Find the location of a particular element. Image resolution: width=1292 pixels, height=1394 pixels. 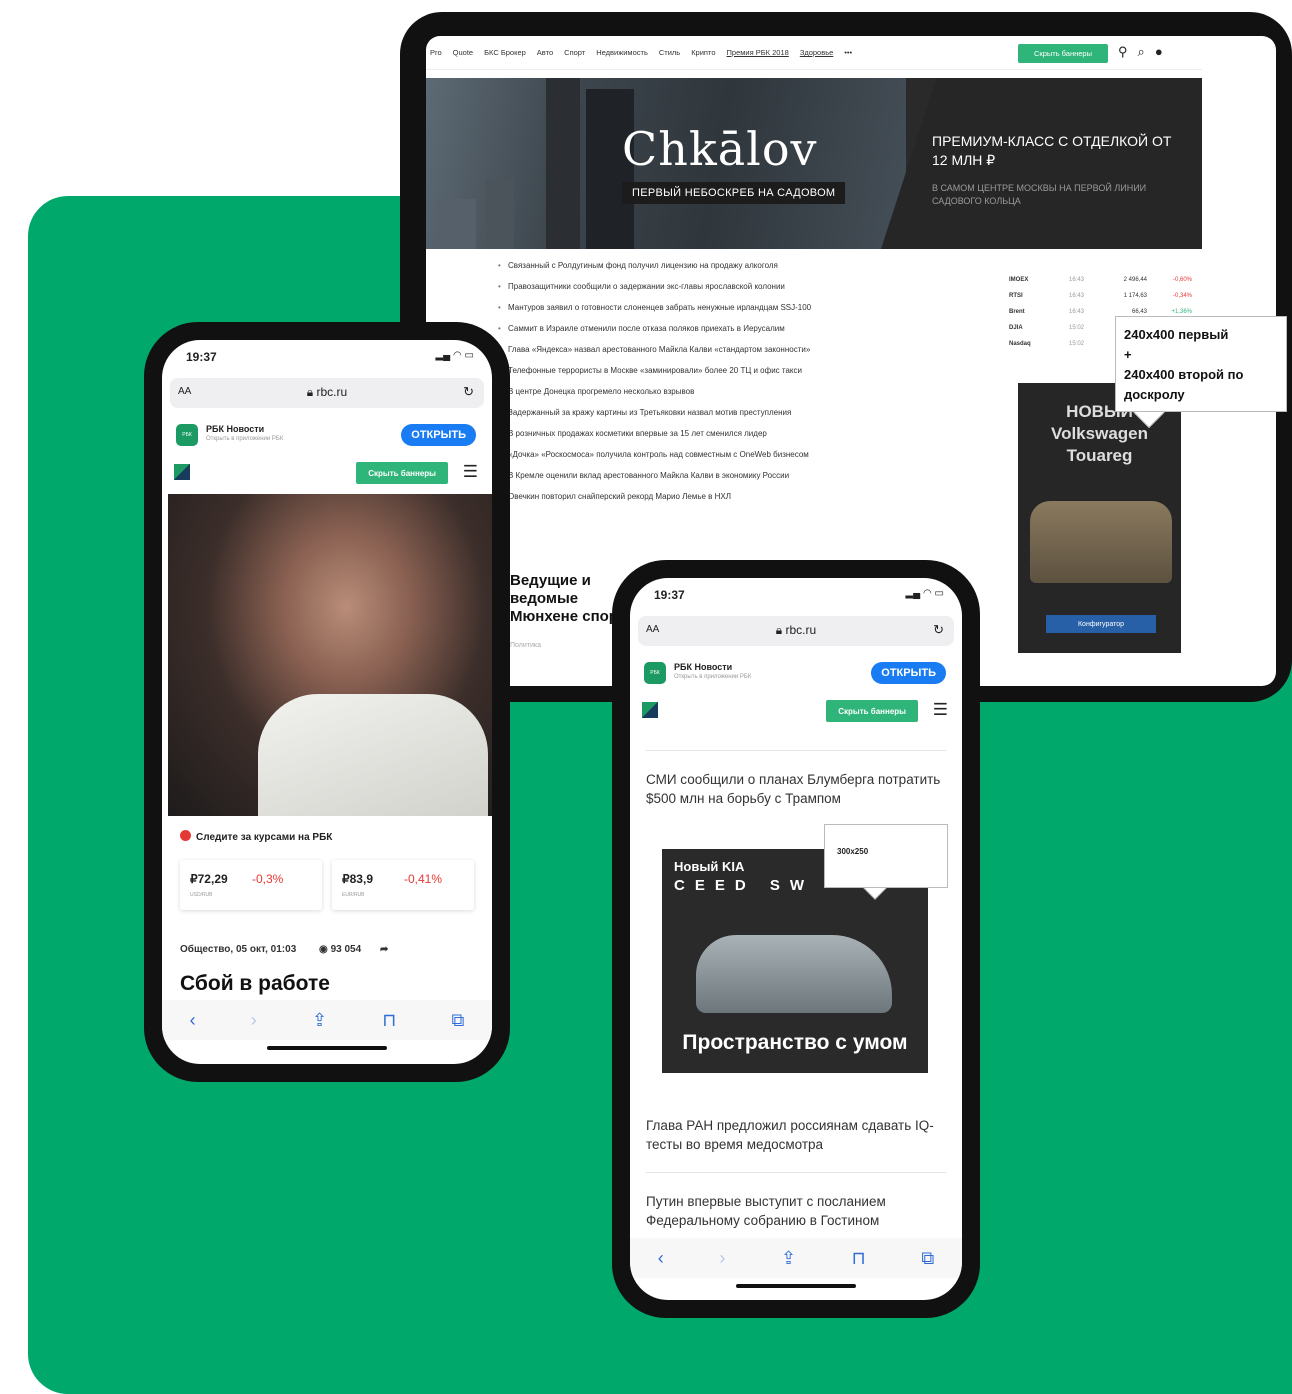

views-count: 93 054 is located at coordinates (346, 949).